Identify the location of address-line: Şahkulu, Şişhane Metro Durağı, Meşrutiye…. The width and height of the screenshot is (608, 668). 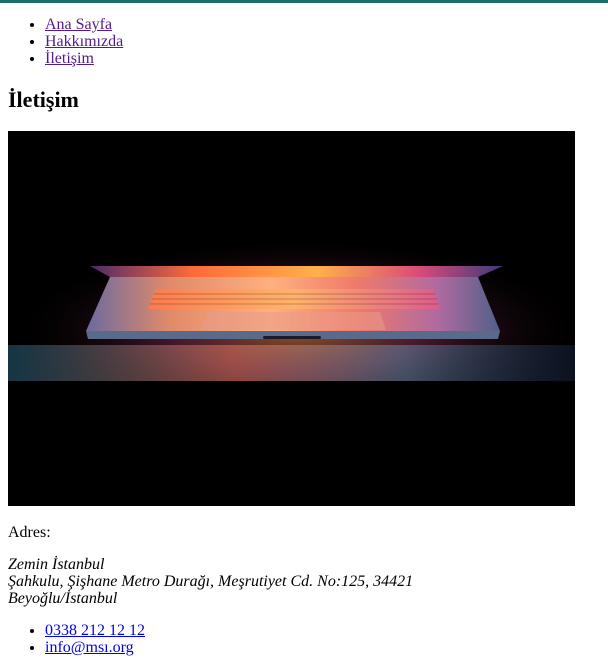
(211, 581).